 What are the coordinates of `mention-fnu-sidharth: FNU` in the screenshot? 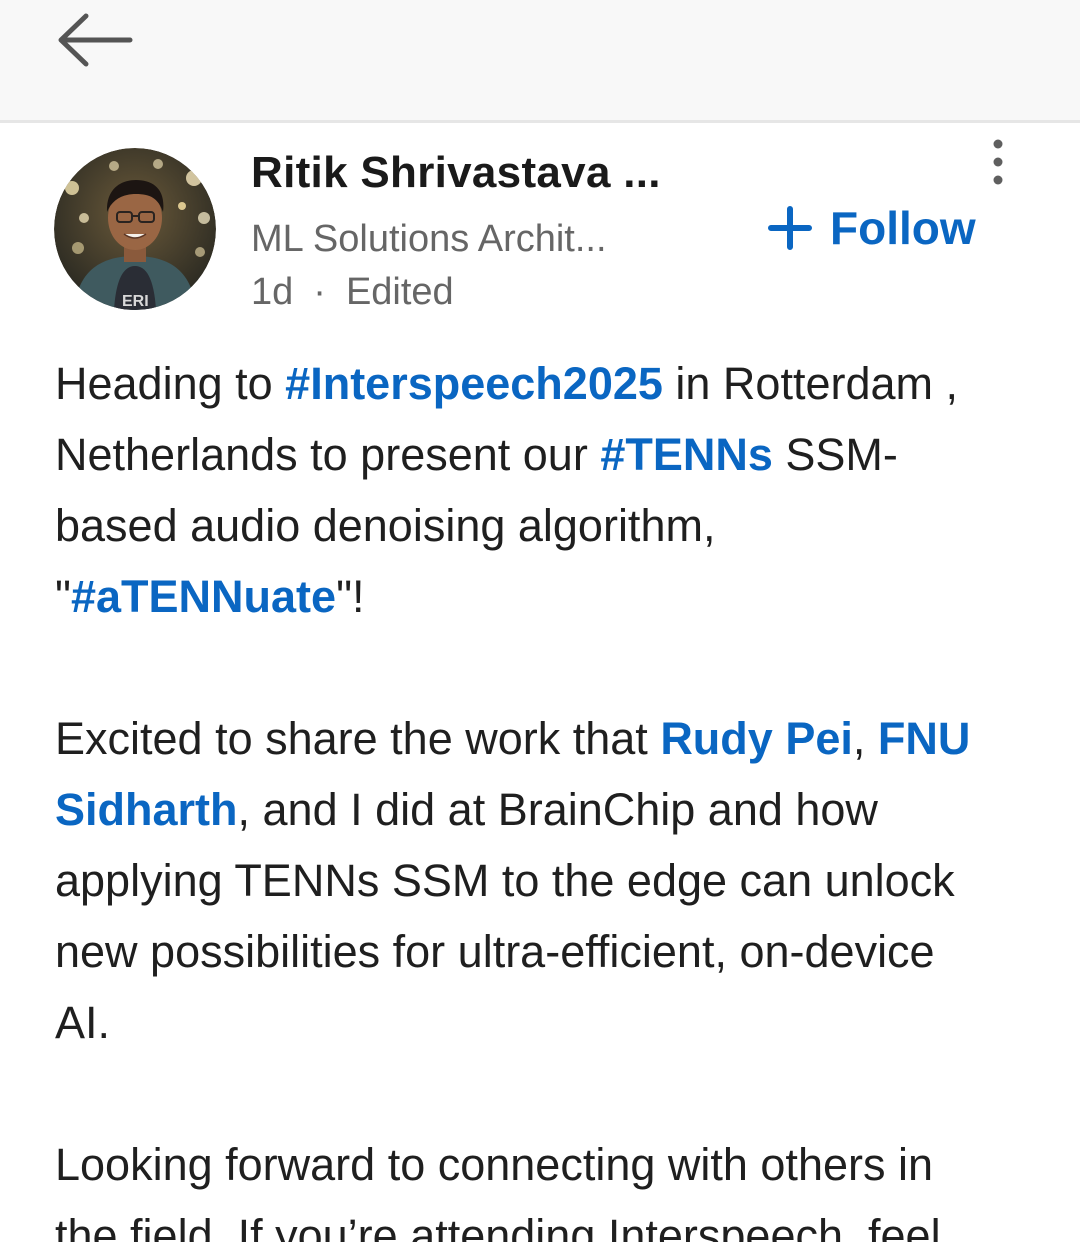 It's located at (924, 738).